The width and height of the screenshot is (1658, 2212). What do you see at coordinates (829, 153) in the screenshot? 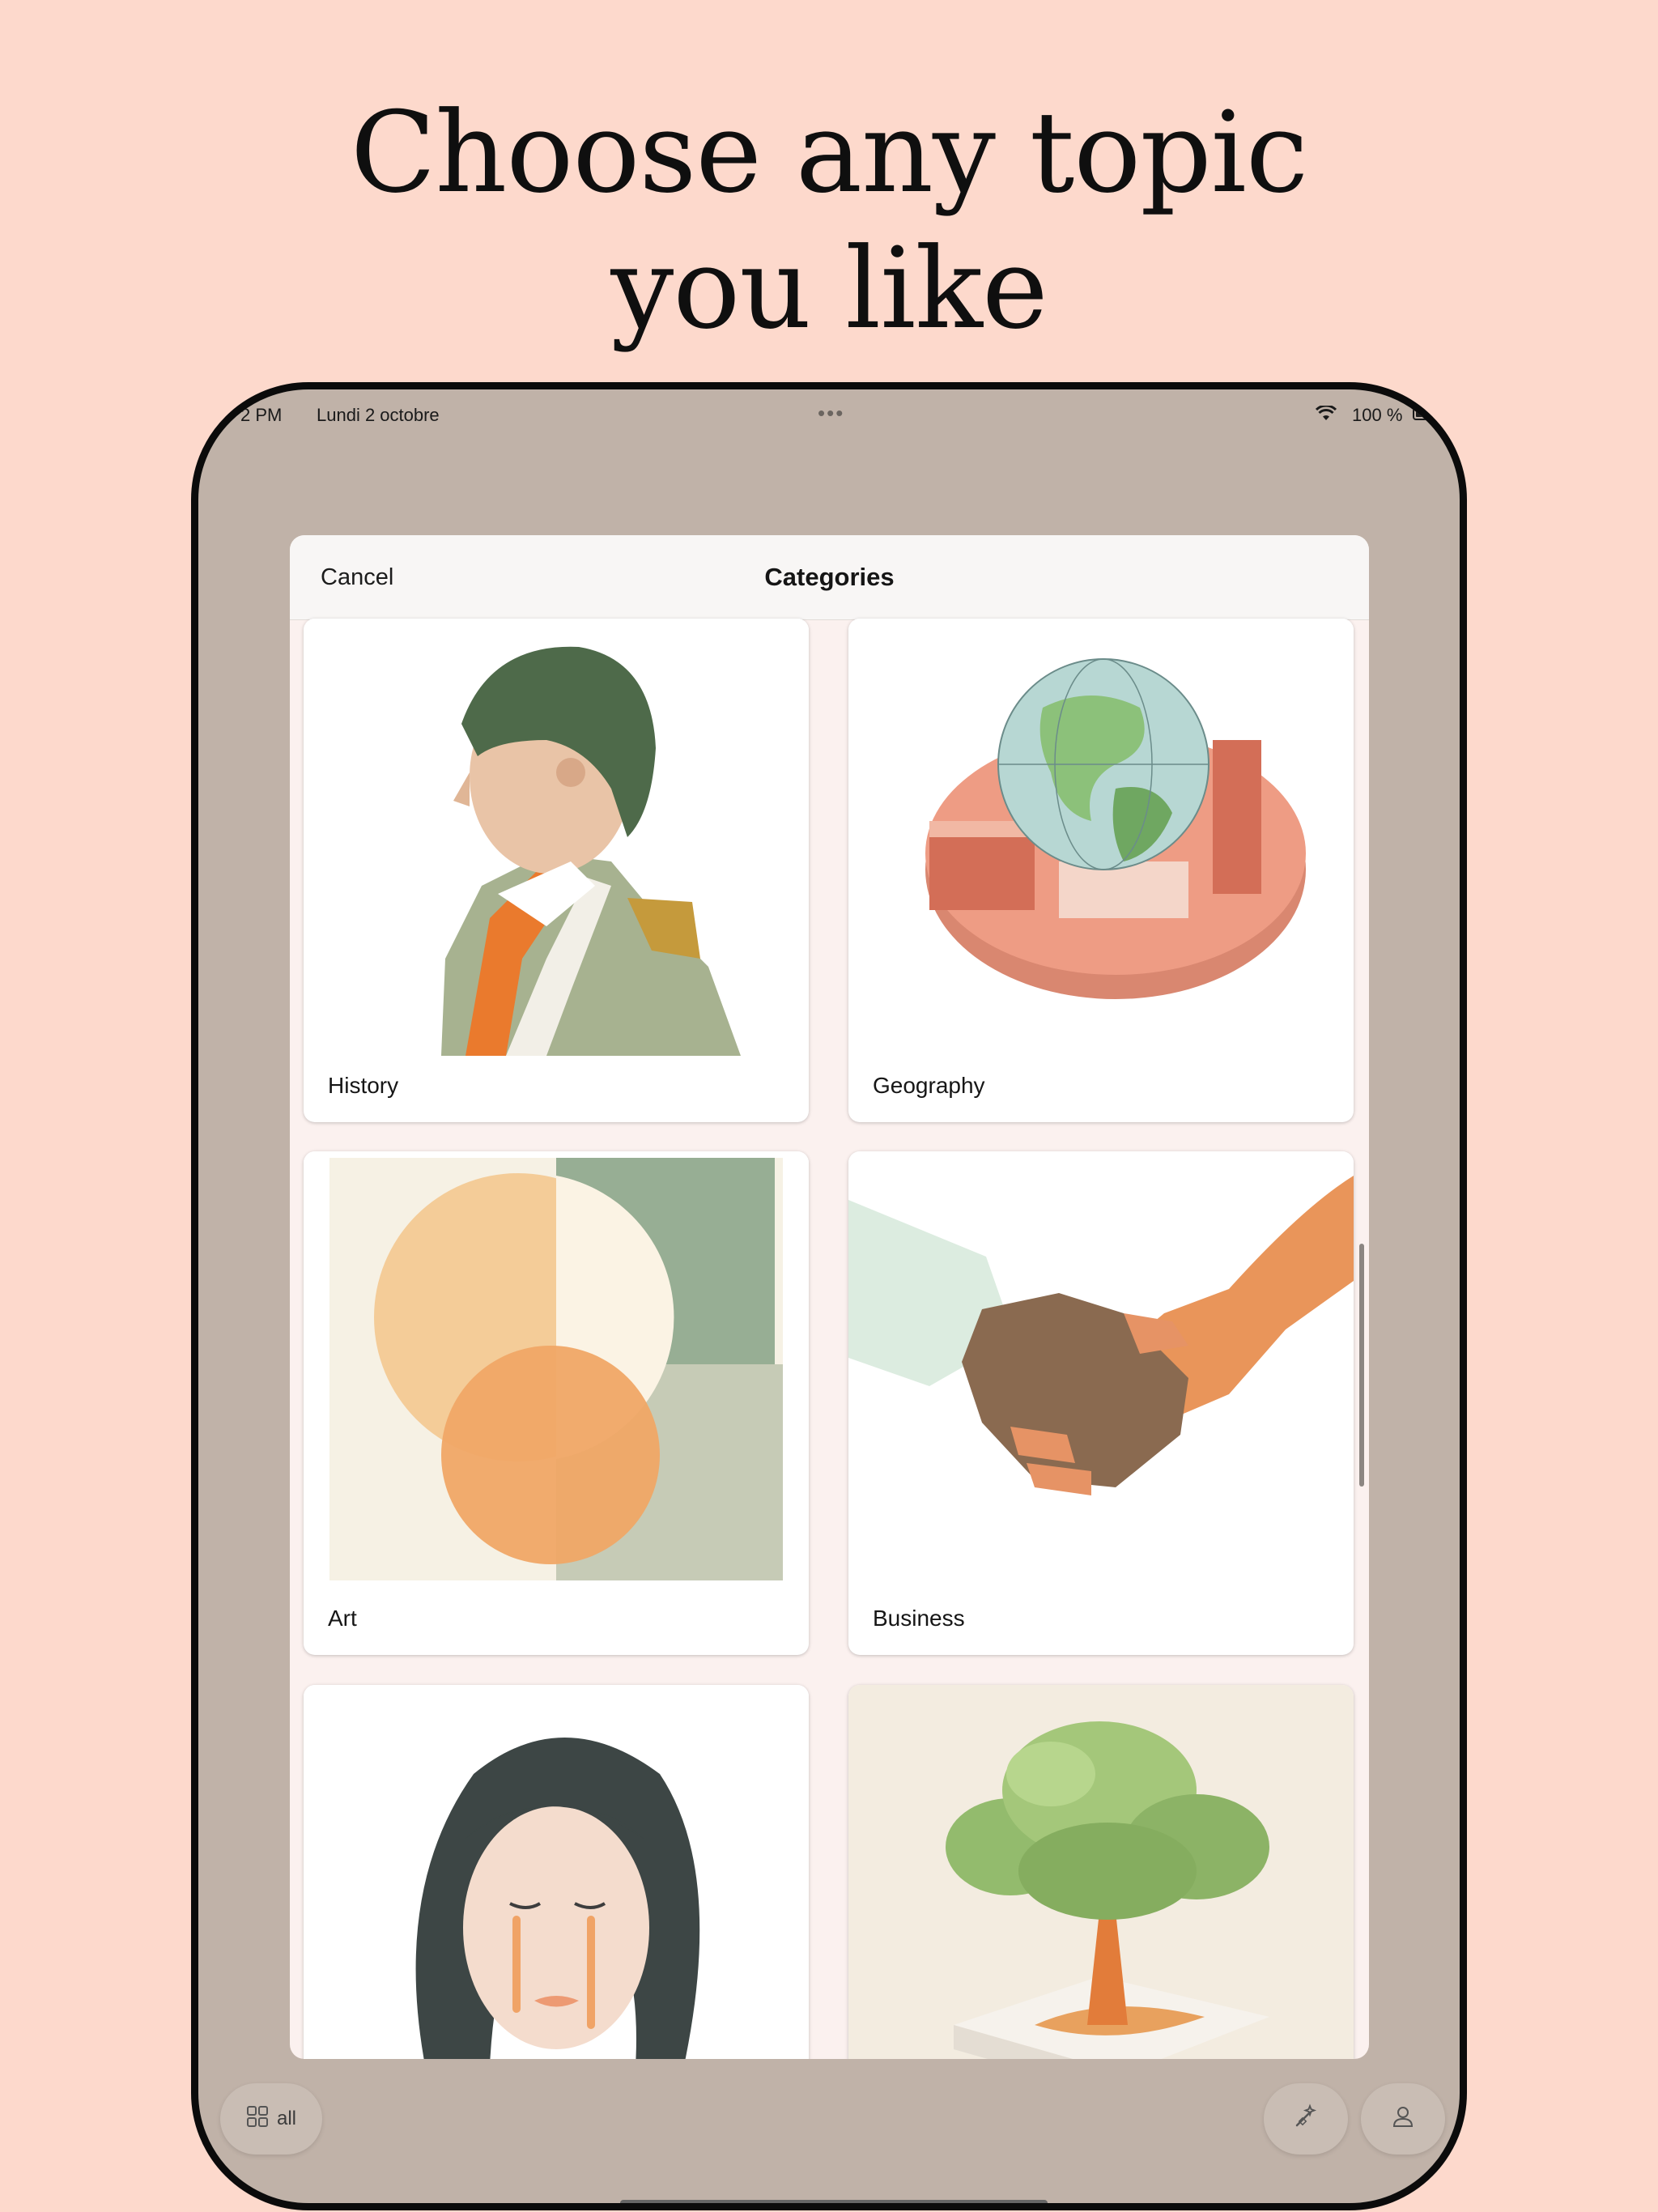
I see `headline-line-1: Choose any topic` at bounding box center [829, 153].